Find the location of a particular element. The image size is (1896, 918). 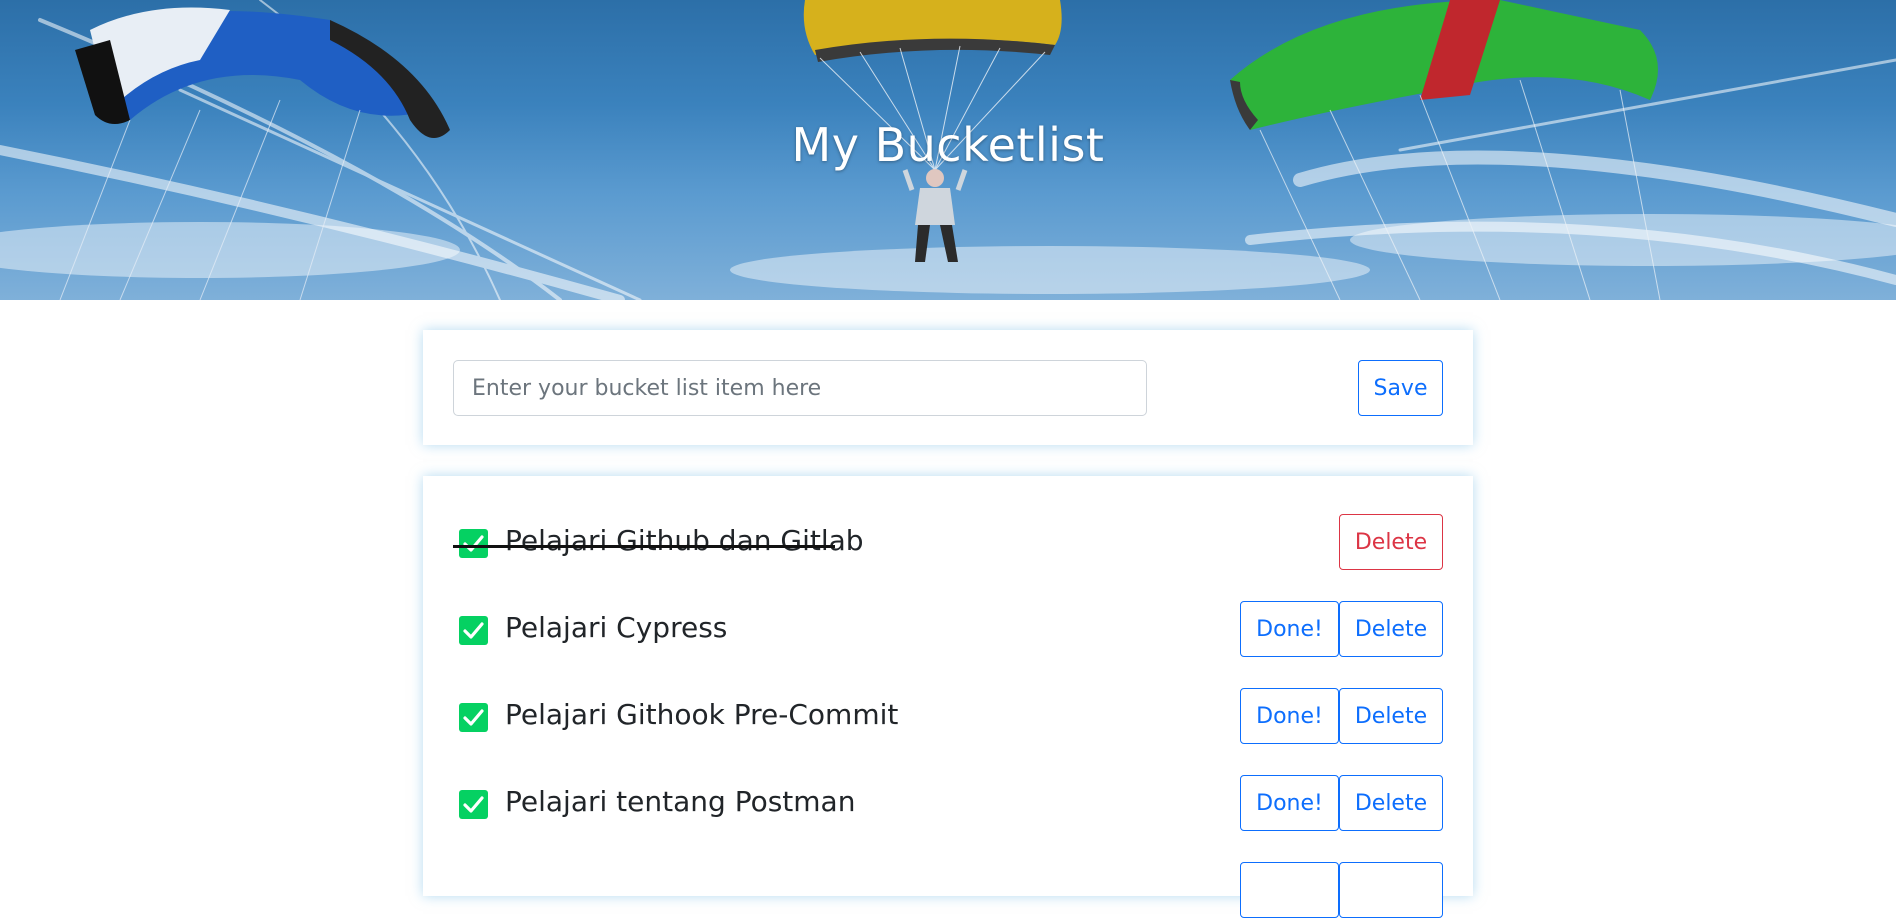

bucket-item-input is located at coordinates (800, 388).